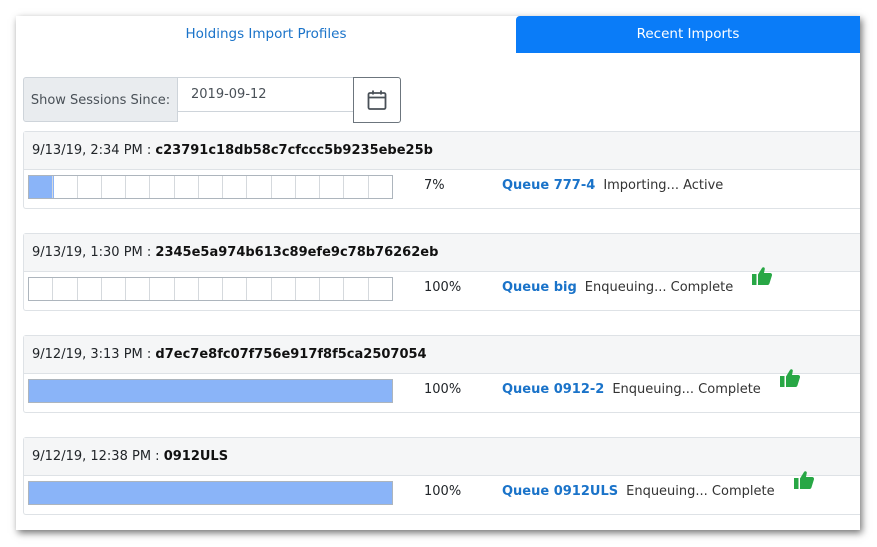 This screenshot has width=877, height=547. Describe the element at coordinates (294, 150) in the screenshot. I see `session-id: c23791c18db58c7cfccc5b9235ebe25b` at that location.